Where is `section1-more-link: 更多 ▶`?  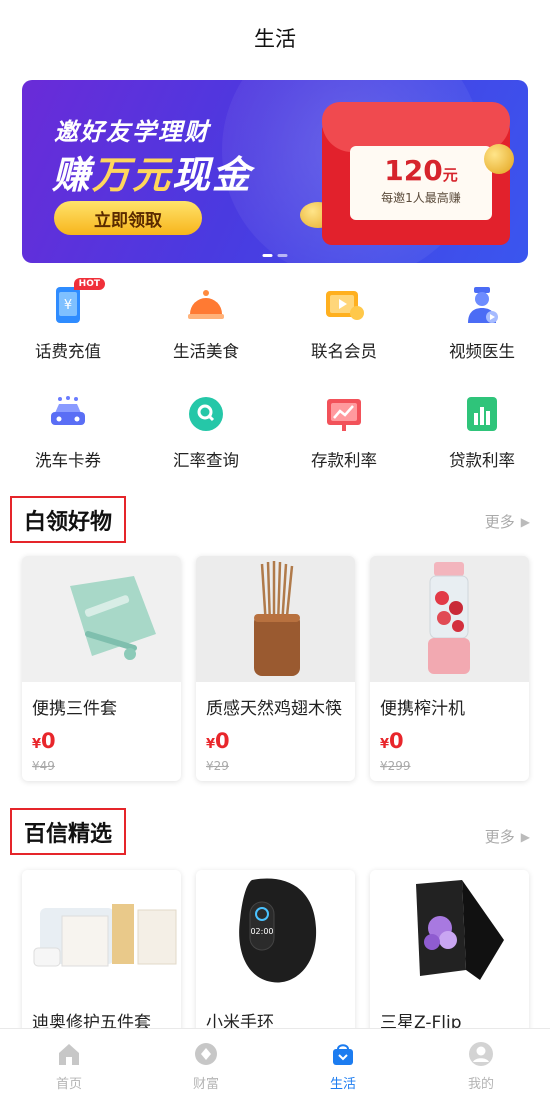
section1-more-link: 更多 ▶ is located at coordinates (507, 521).